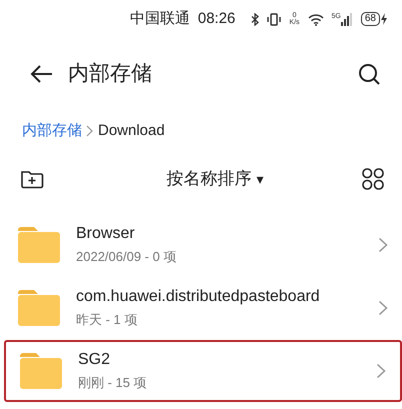  I want to click on bluetooth-icon, so click(255, 19).